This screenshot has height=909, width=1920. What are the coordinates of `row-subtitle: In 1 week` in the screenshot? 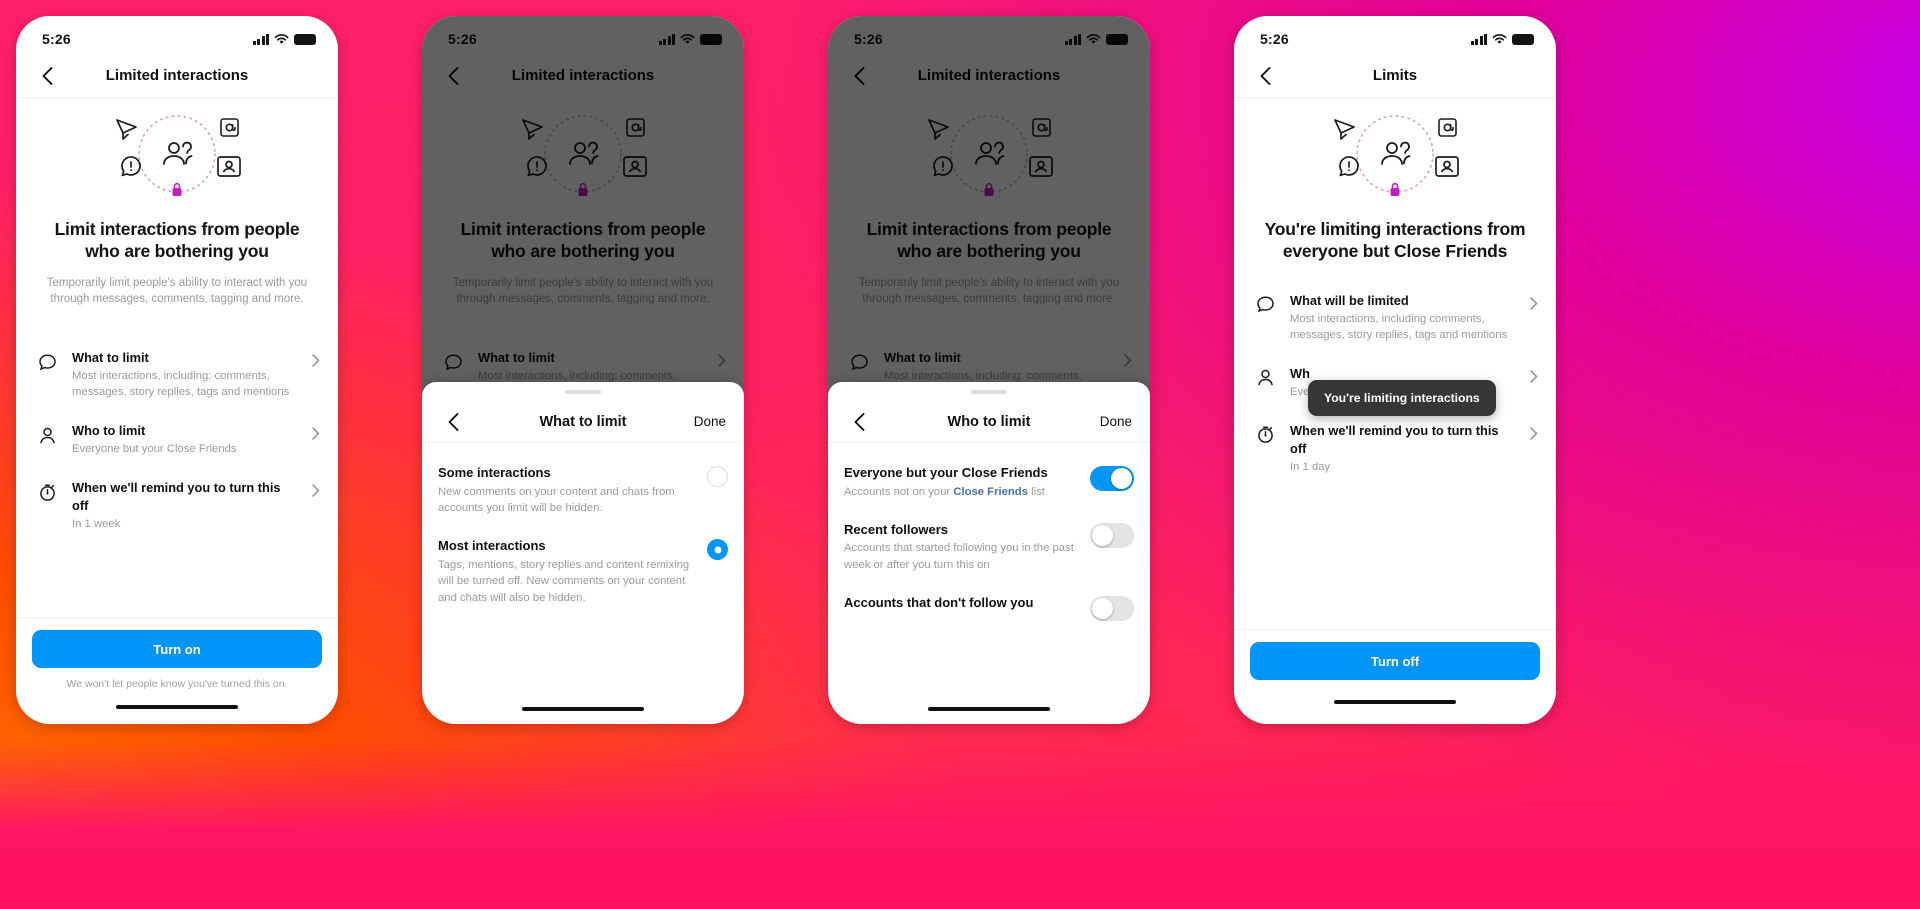 It's located at (96, 524).